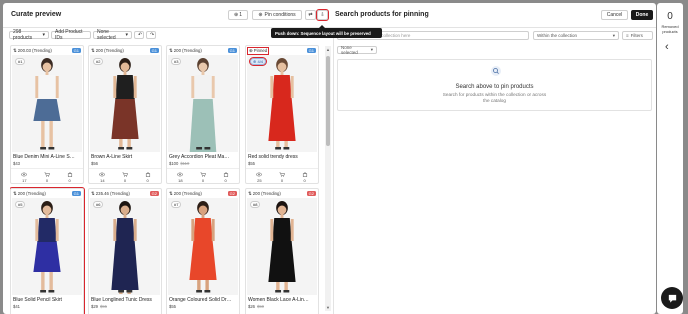 The width and height of the screenshot is (688, 314). I want to click on old-price-value: $110, so click(185, 163).